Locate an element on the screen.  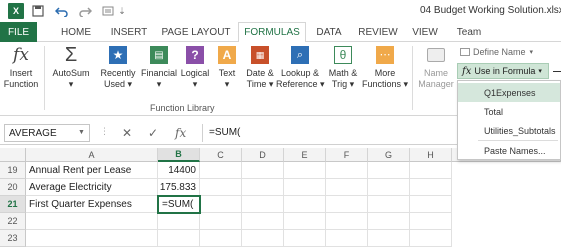
financial-button: ▤ Financial ▾ is located at coordinates (159, 67).